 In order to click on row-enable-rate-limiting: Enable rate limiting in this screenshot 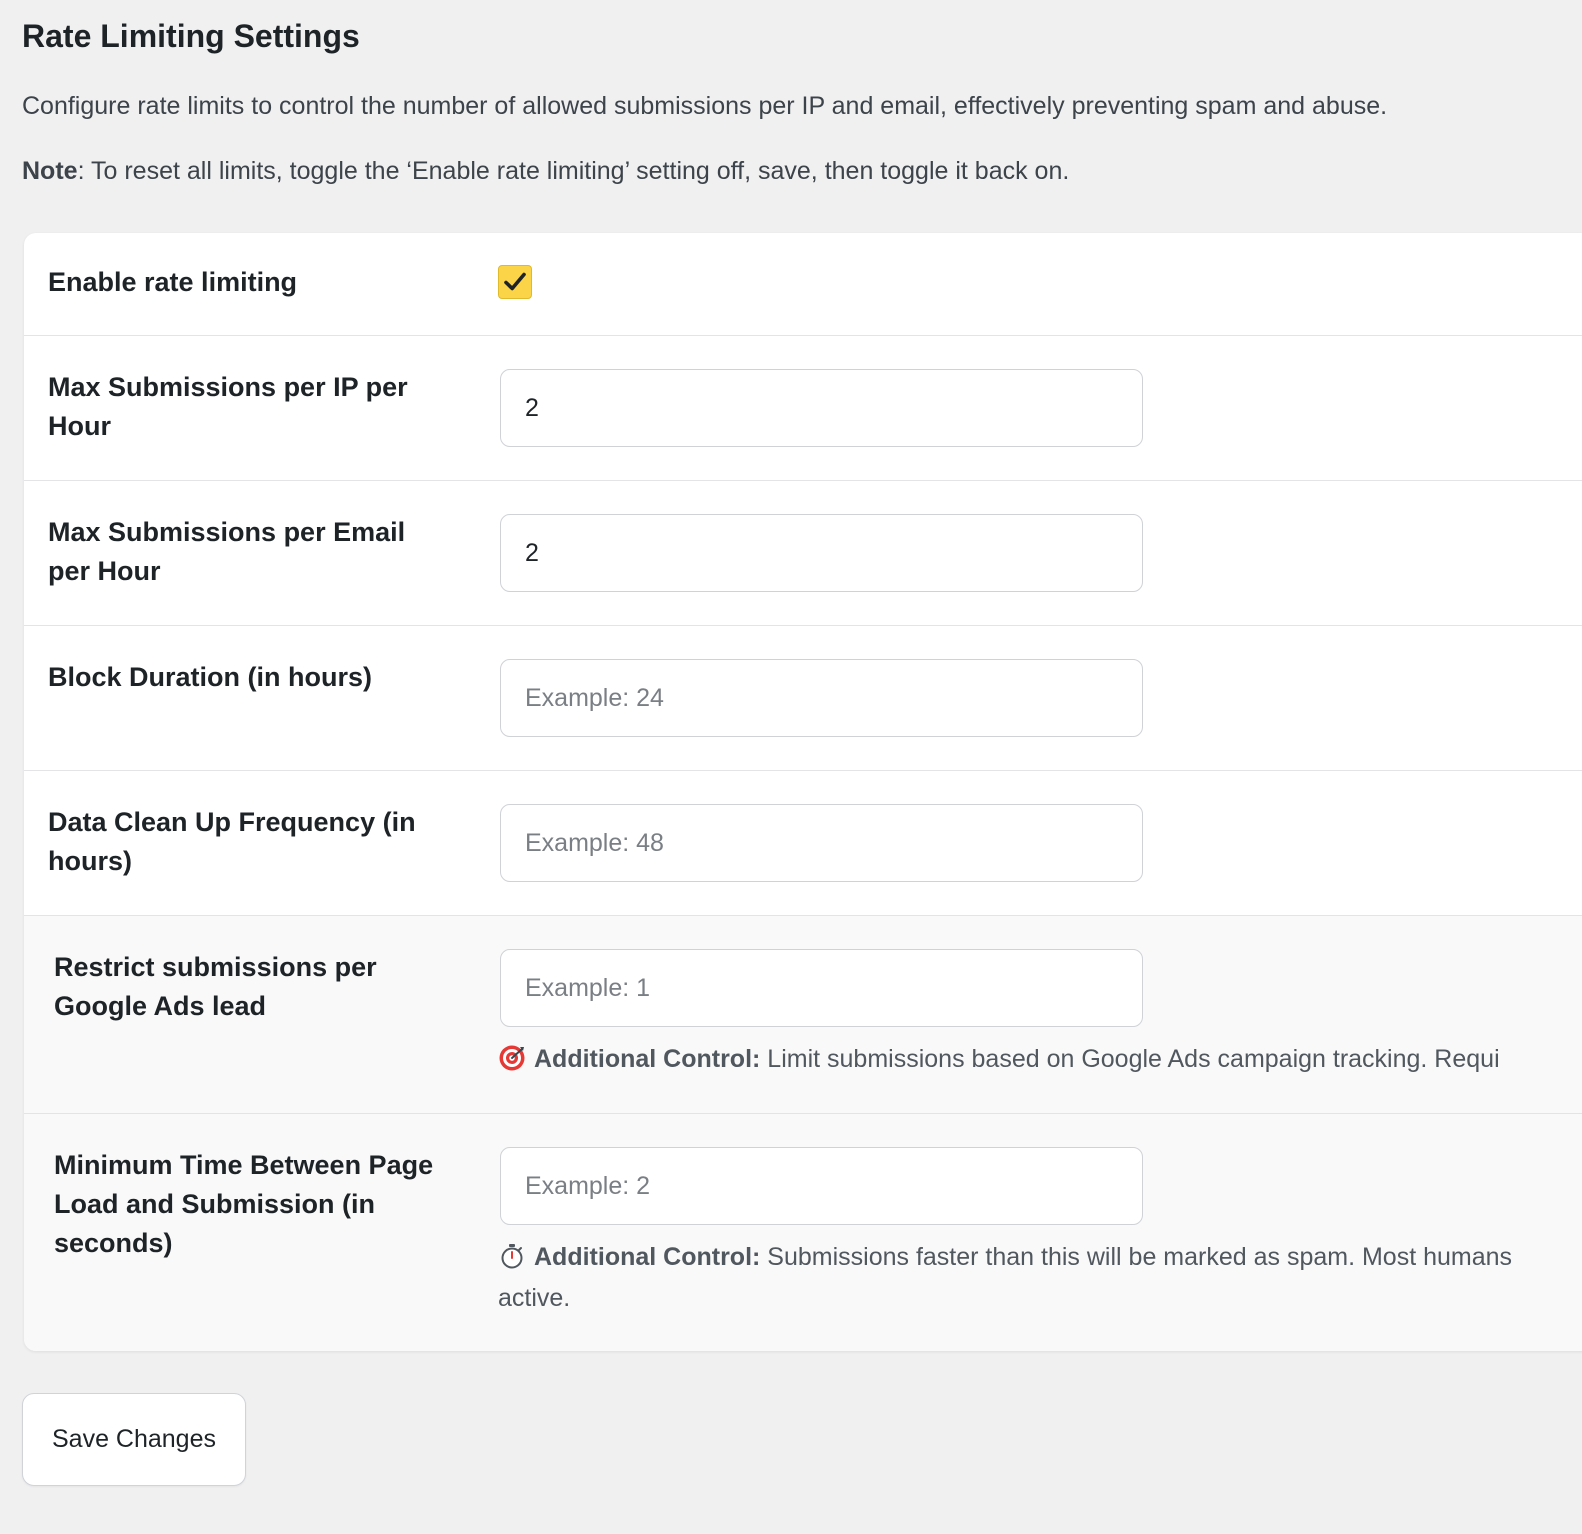, I will do `click(803, 284)`.